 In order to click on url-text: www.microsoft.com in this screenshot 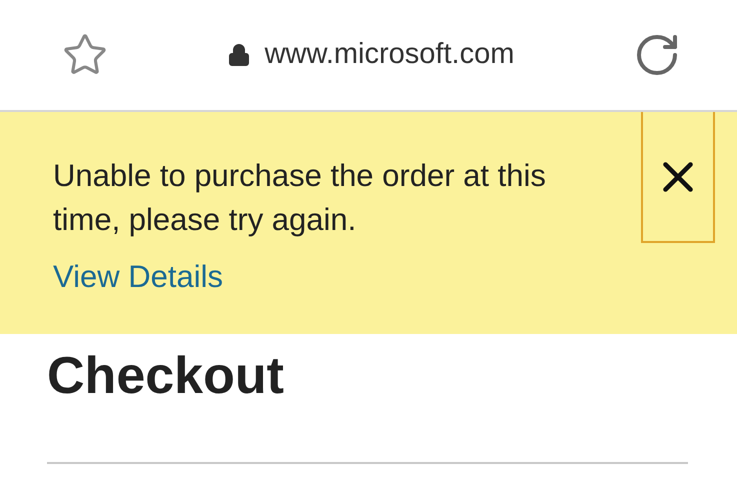, I will do `click(389, 55)`.